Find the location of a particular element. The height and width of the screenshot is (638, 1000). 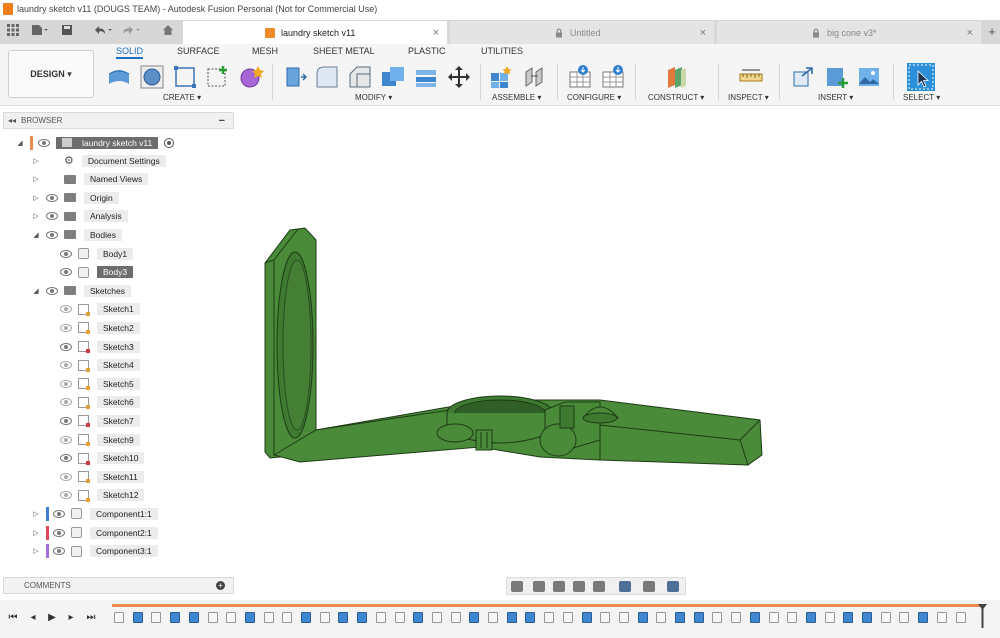

create-group-label: CREATE ▾ is located at coordinates (182, 97).